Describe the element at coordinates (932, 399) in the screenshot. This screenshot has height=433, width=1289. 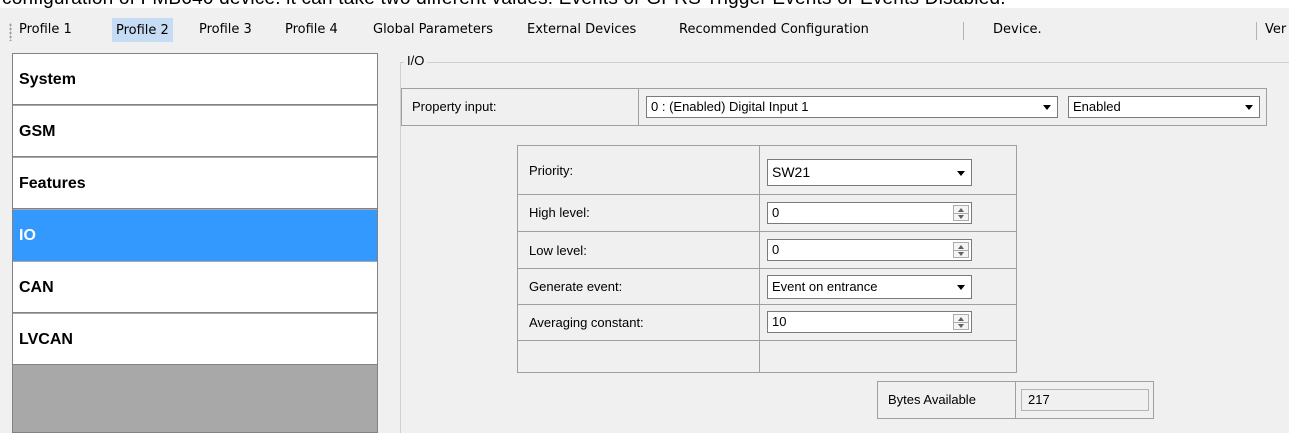
I see `bytes-available-label: Bytes Available` at that location.